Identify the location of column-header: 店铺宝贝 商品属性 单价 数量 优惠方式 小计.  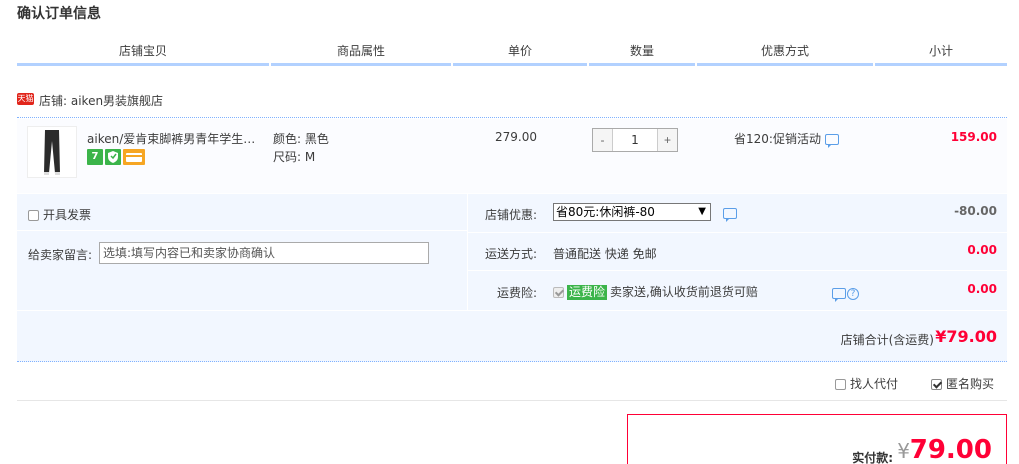
(512, 53).